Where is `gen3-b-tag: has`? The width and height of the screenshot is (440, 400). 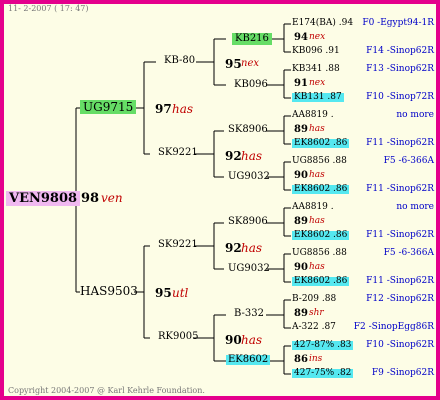 gen3-b-tag: has is located at coordinates (252, 156).